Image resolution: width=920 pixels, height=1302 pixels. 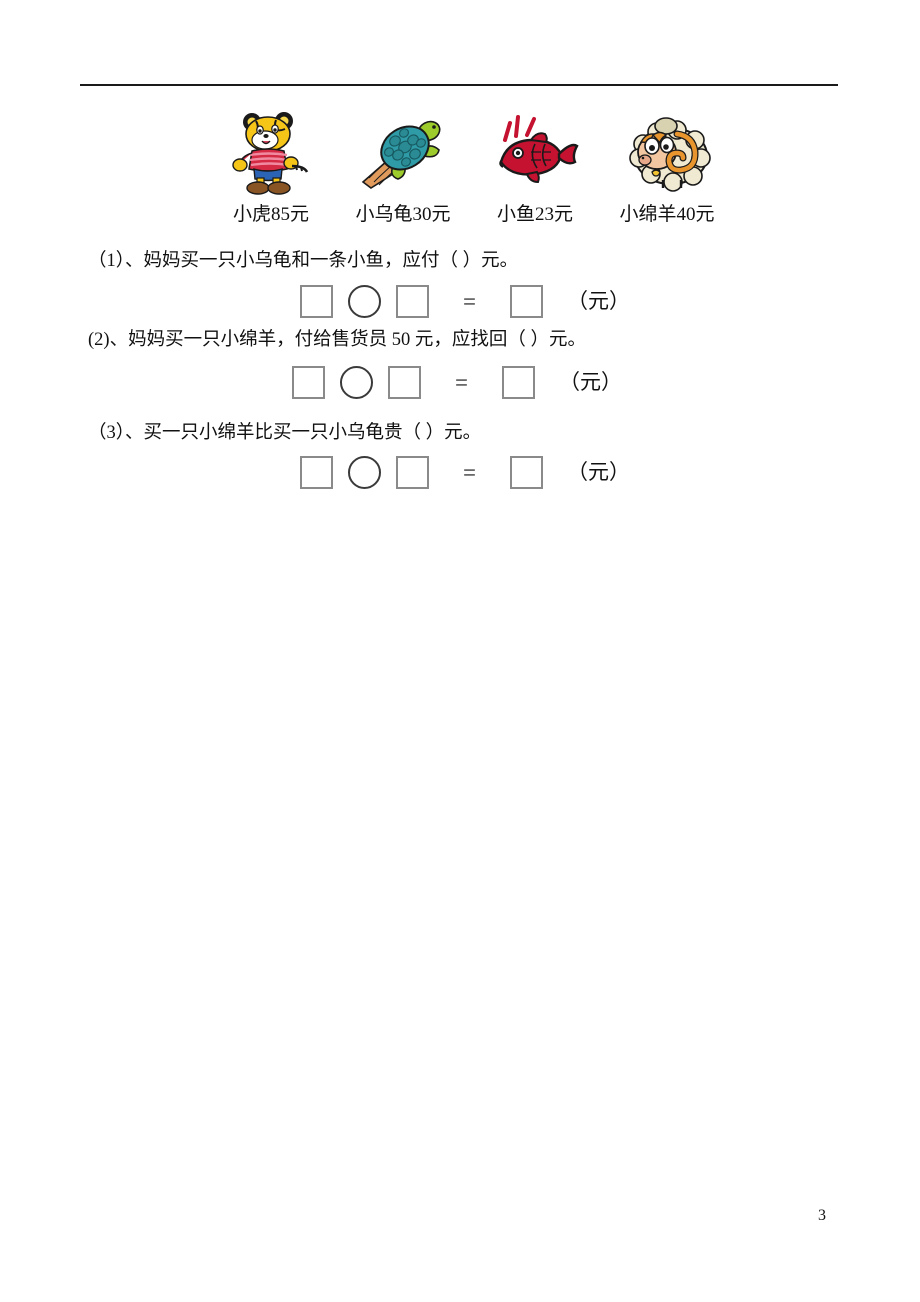 What do you see at coordinates (469, 472) in the screenshot?
I see `q3-equals-sign: =` at bounding box center [469, 472].